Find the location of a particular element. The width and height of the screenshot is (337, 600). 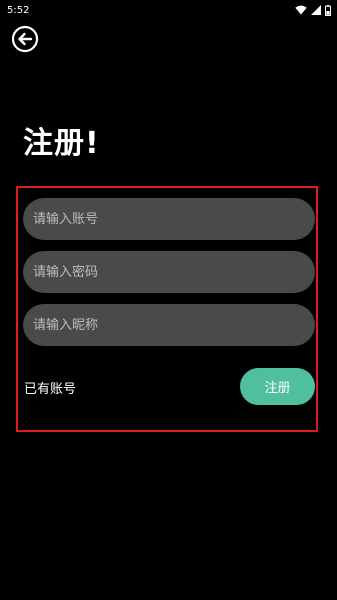

register-button: 注册 is located at coordinates (277, 386).